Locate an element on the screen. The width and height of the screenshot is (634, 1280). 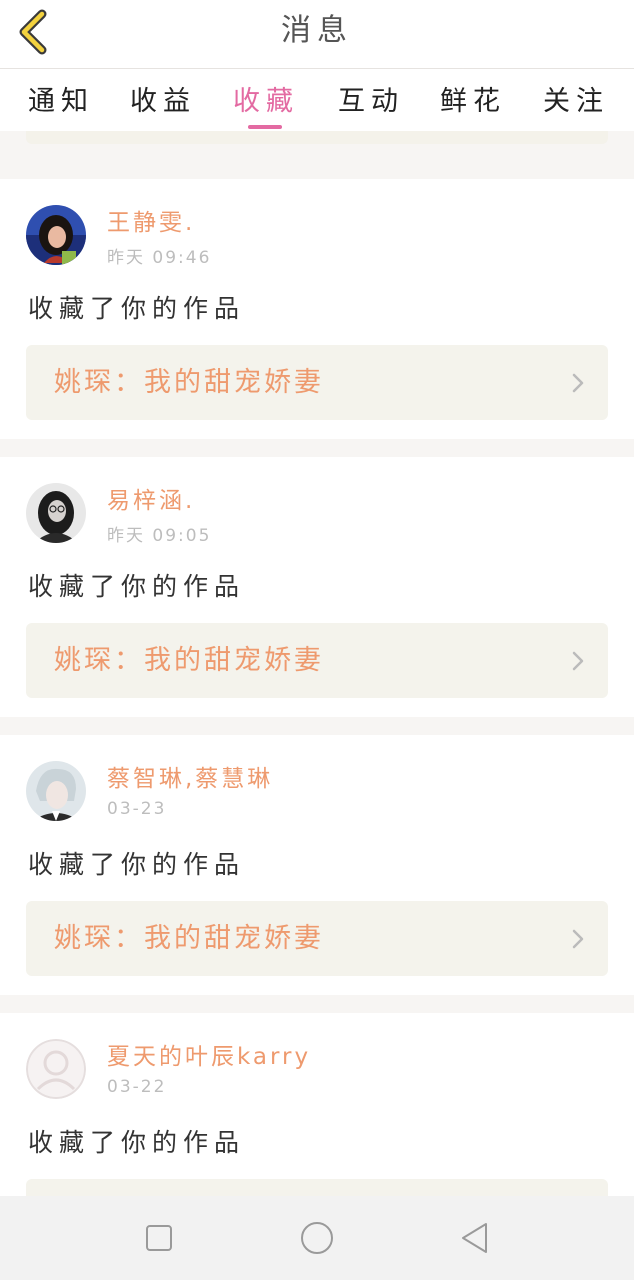
timestamp: 03-23 is located at coordinates (137, 809).